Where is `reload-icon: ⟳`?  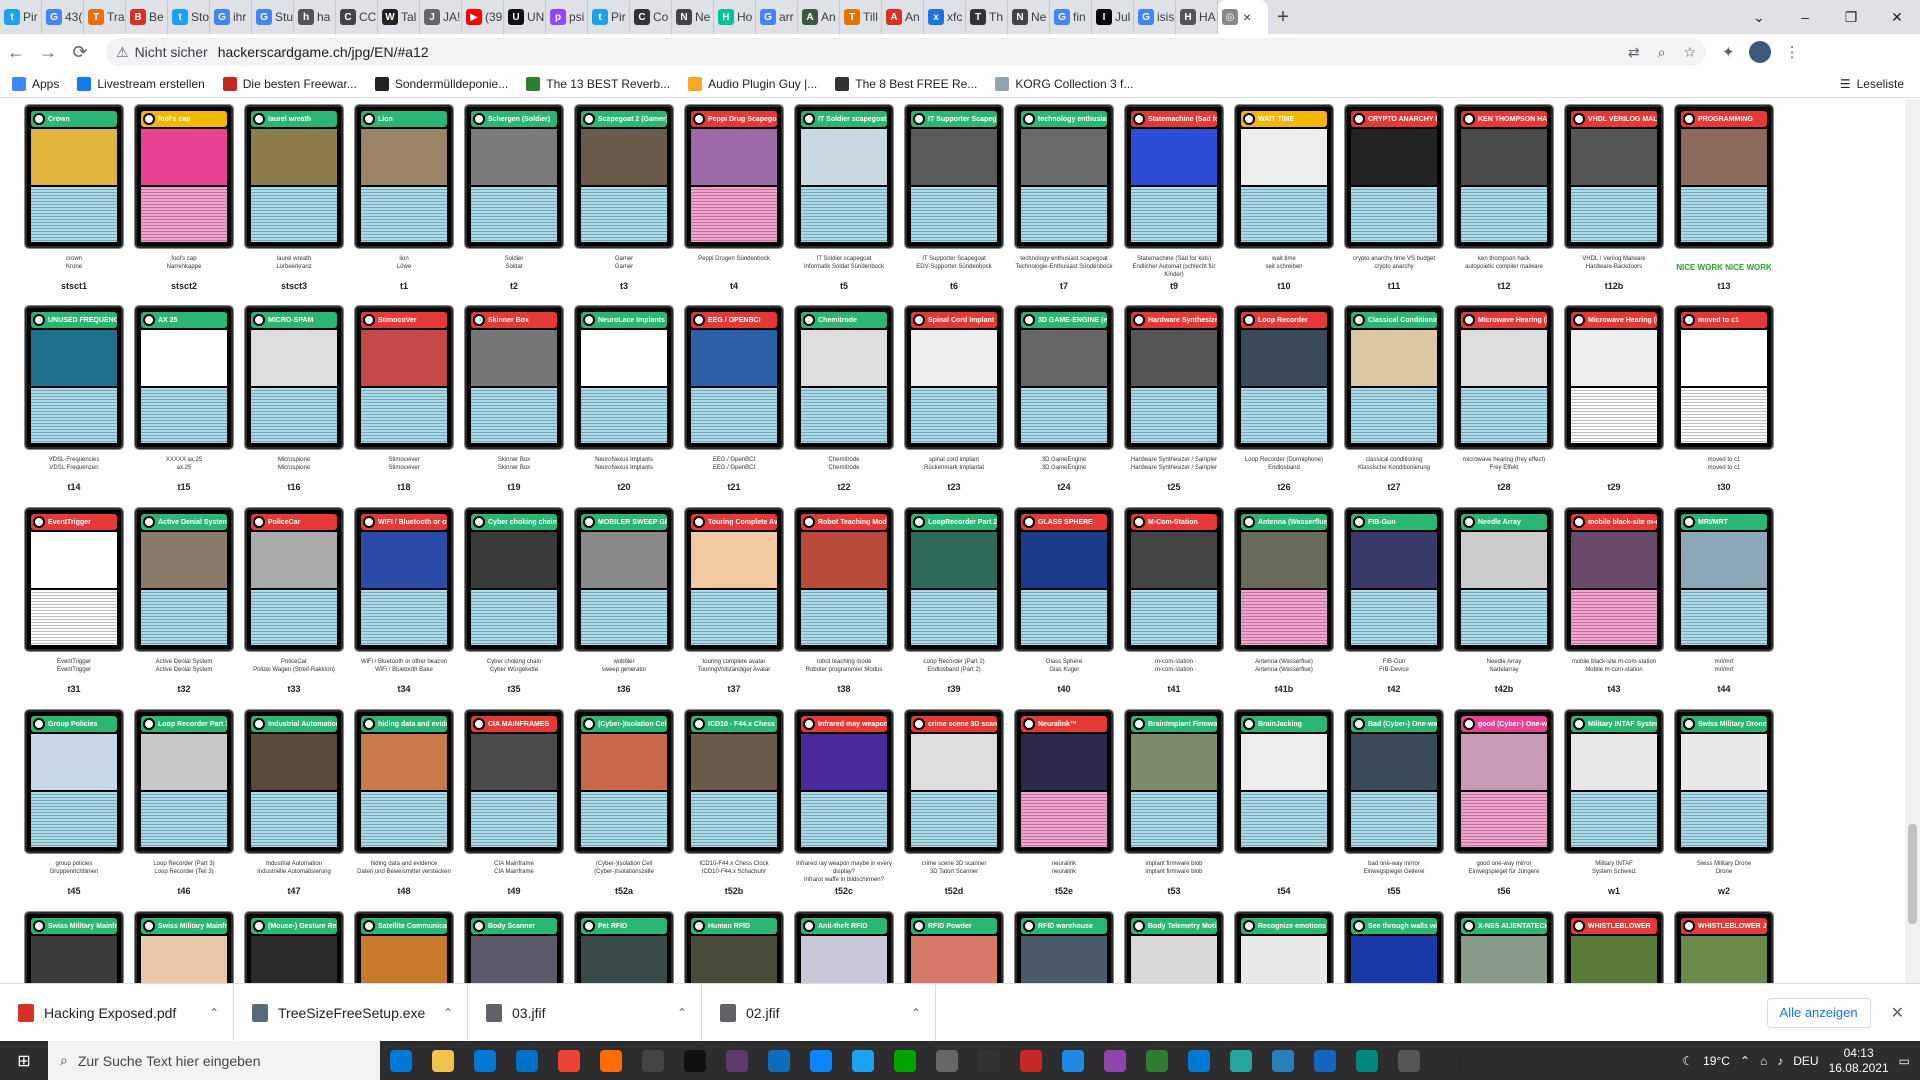 reload-icon: ⟳ is located at coordinates (80, 52).